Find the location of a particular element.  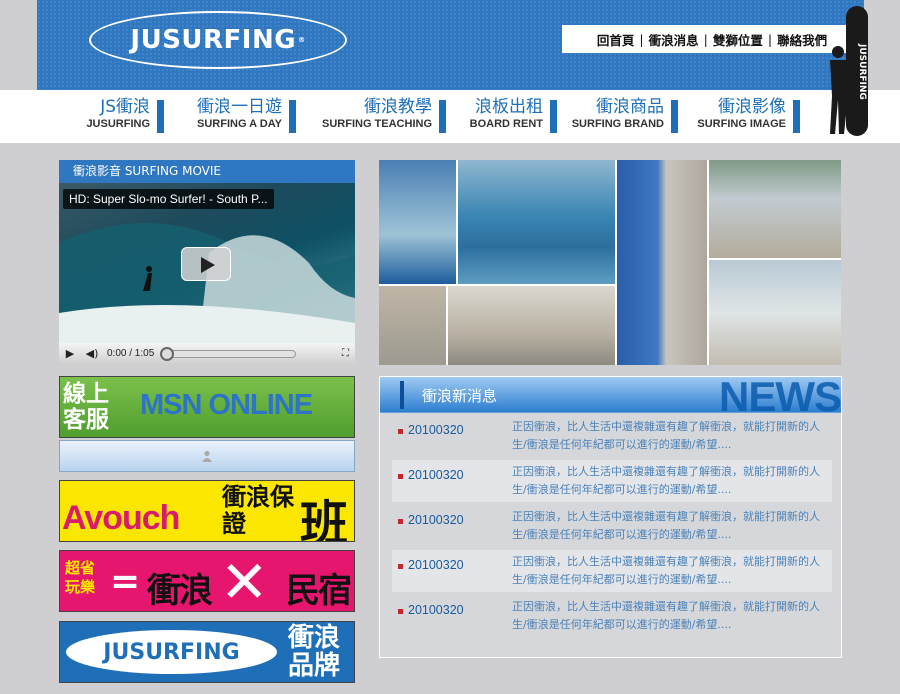

mainnav-sublabel: SURFING IMAGE is located at coordinates (741, 124).